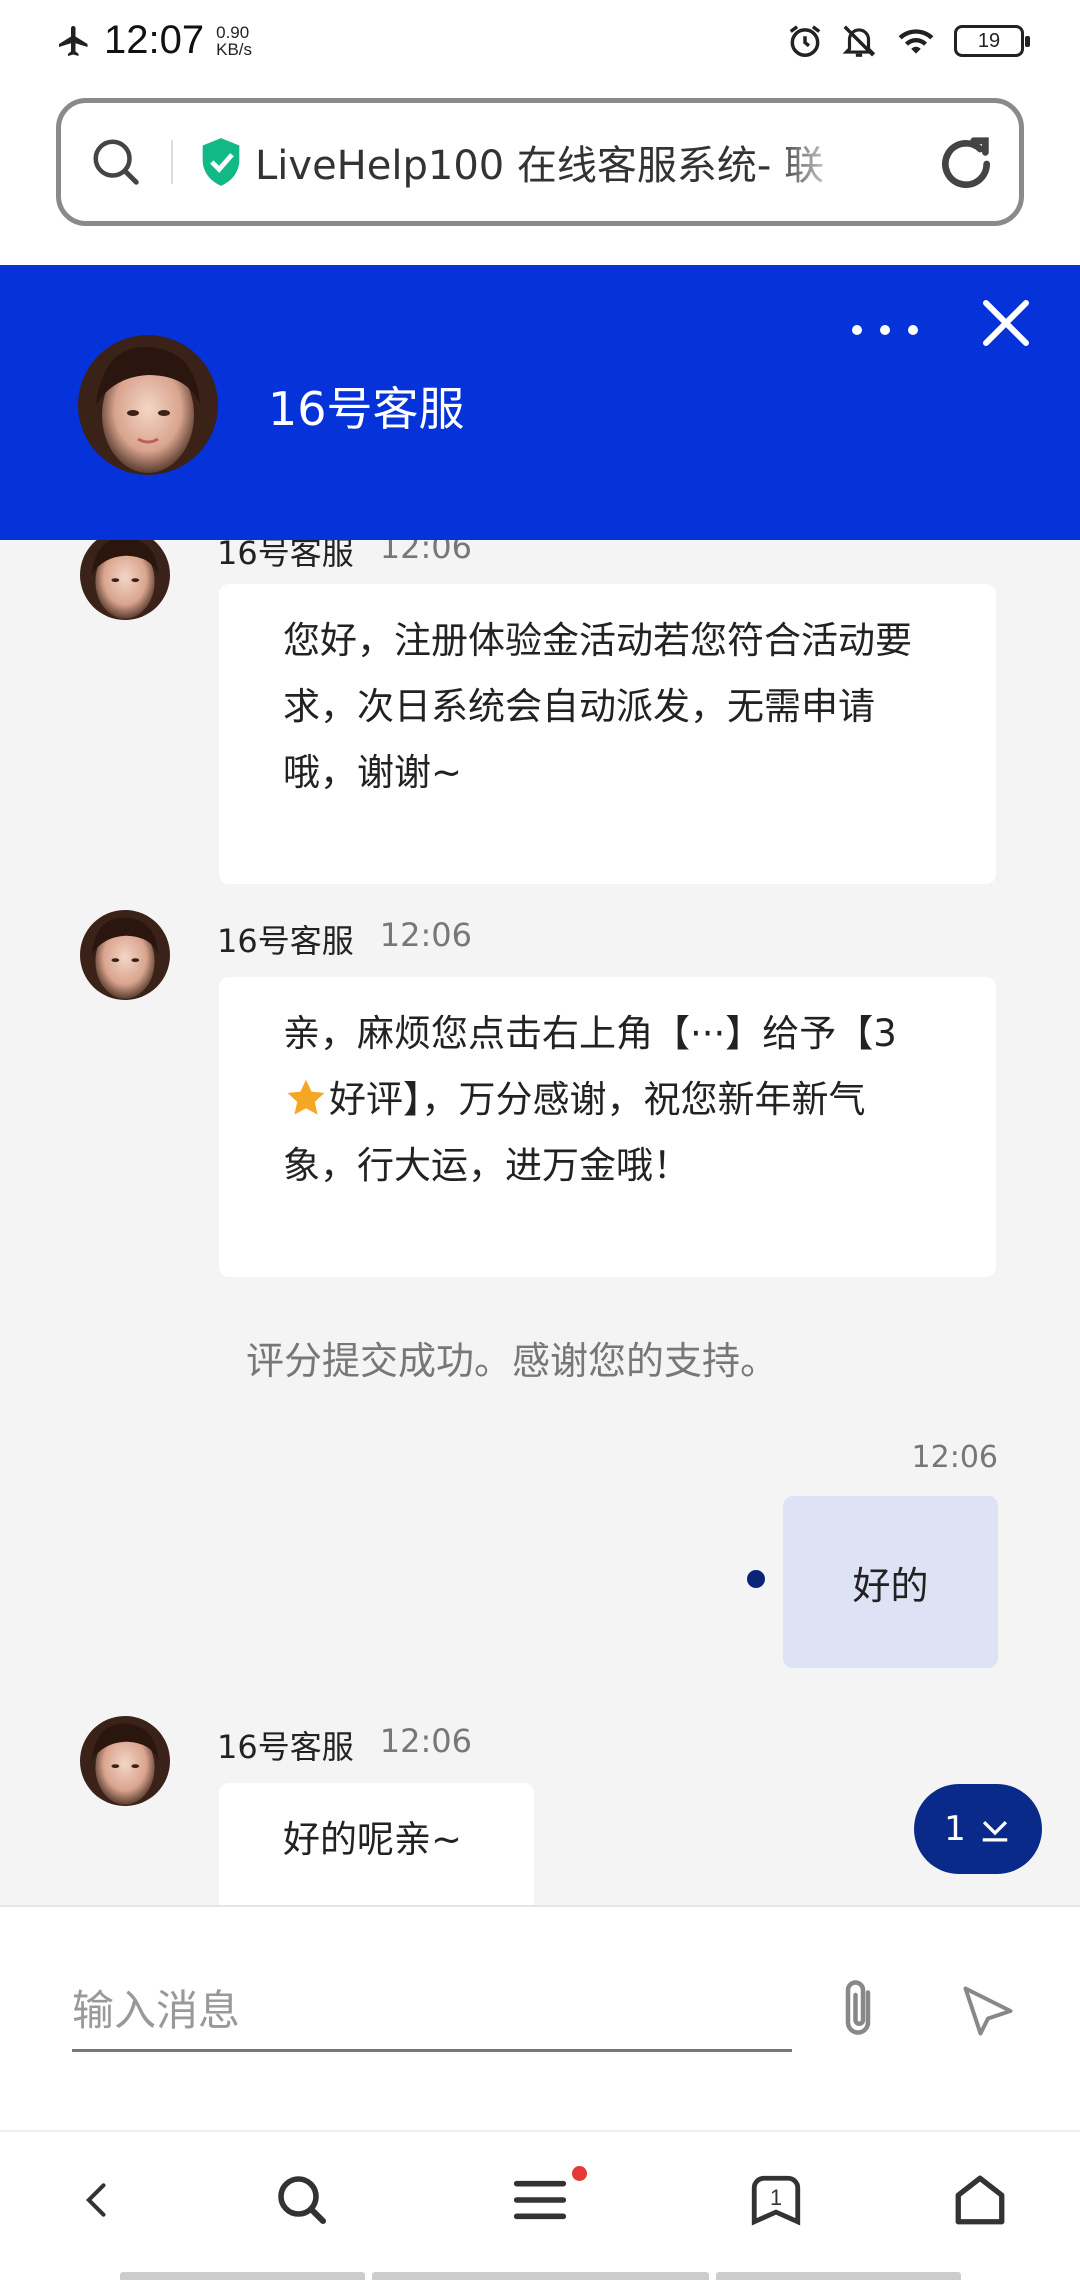 This screenshot has width=1080, height=2280. I want to click on message-bubble: 好的呢亲~, so click(376, 1844).